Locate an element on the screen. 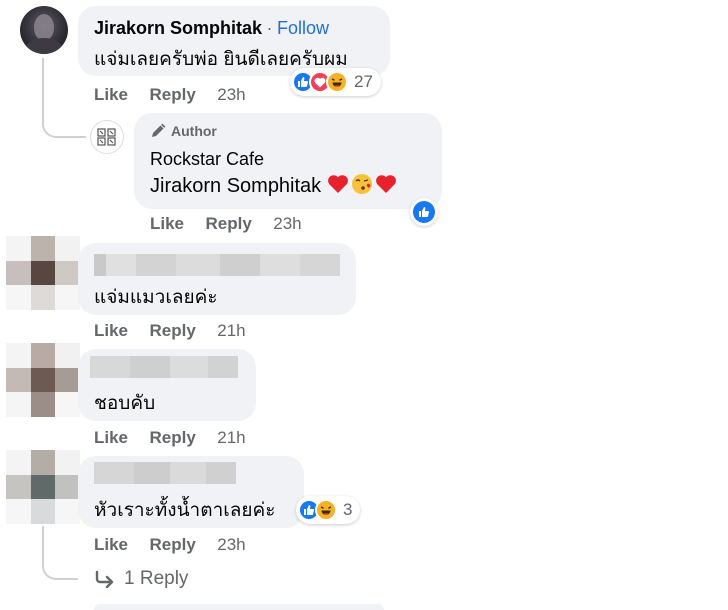  kissing-face-emoji-icon is located at coordinates (362, 186).